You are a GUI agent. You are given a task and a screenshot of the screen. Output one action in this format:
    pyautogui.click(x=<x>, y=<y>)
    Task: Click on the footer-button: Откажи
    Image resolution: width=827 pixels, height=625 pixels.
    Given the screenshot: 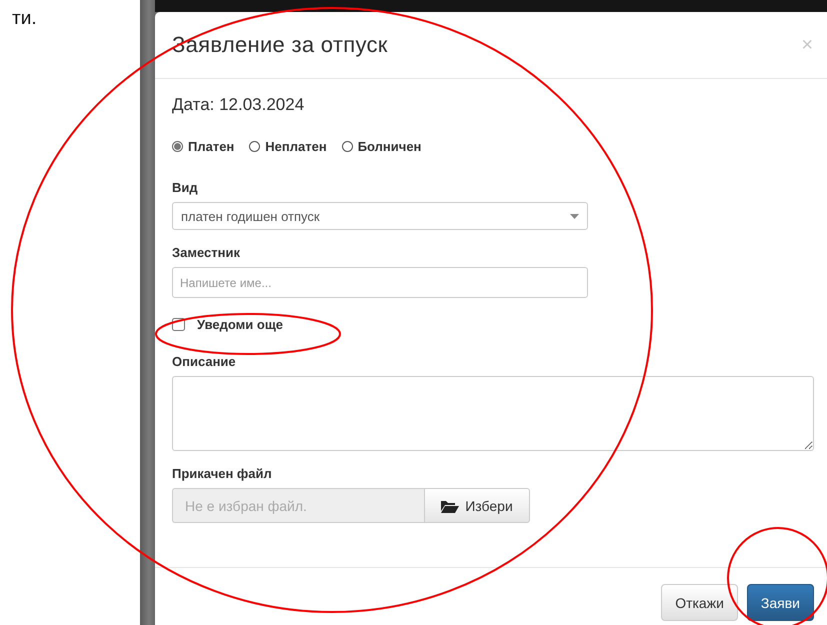 What is the action you would take?
    pyautogui.click(x=699, y=602)
    